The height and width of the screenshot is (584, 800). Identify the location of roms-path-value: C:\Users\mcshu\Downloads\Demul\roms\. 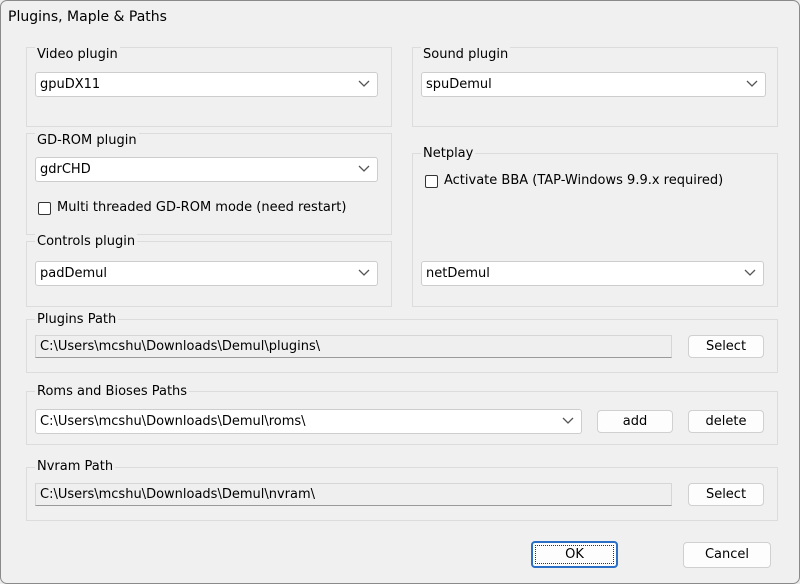
(173, 421).